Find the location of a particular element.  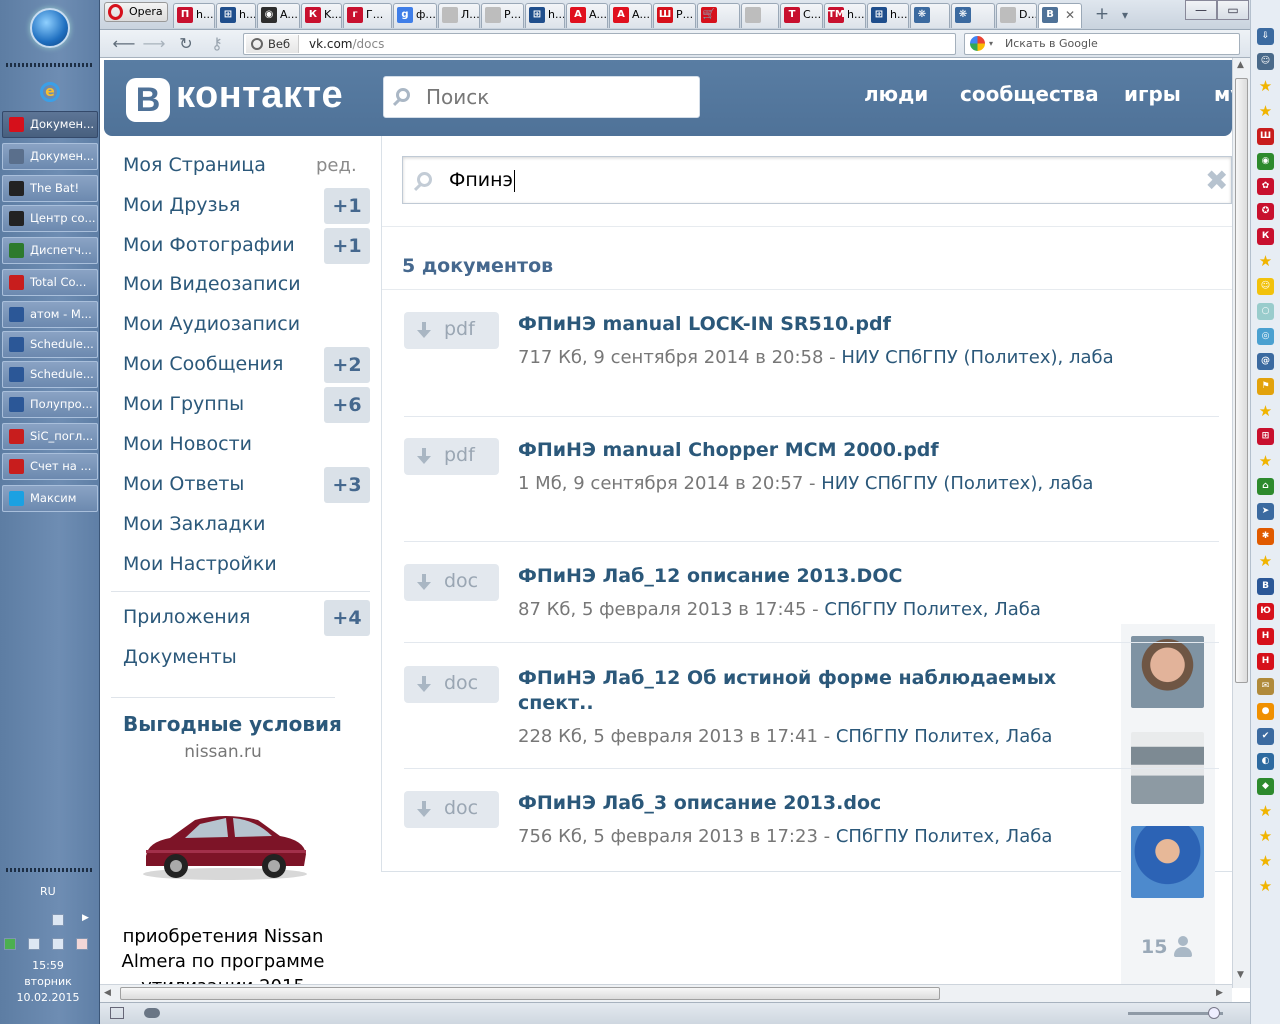

menu-item: Мои Фотографии is located at coordinates (209, 245).